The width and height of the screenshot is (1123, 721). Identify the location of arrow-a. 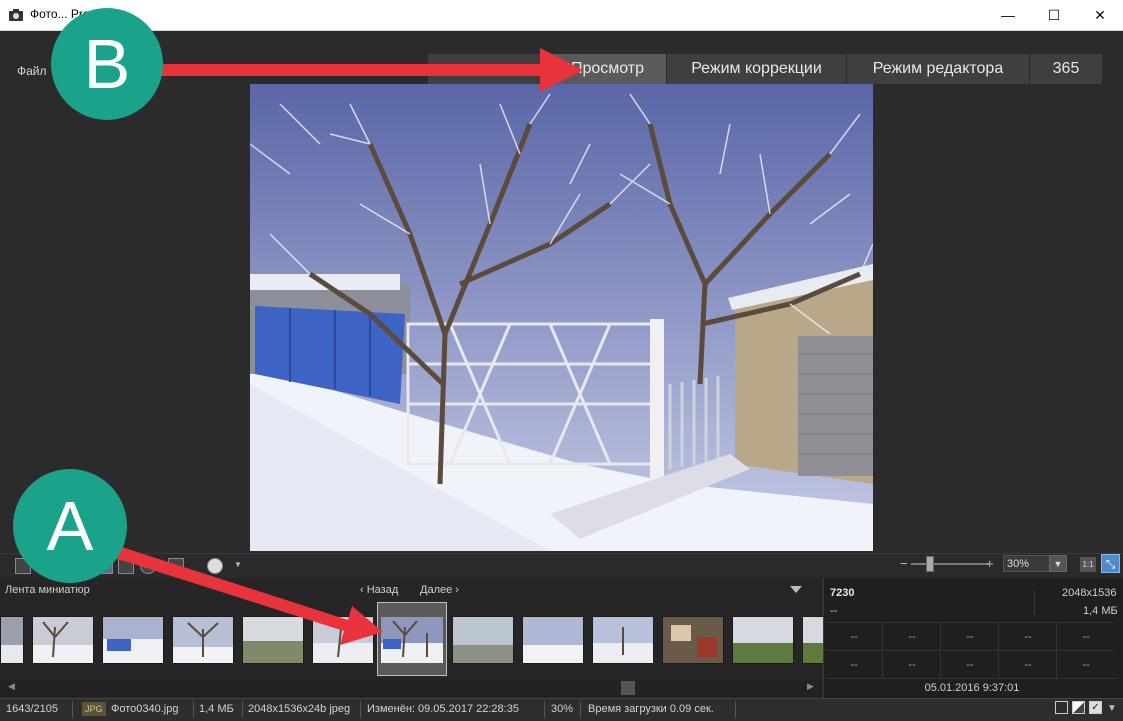
(239, 592).